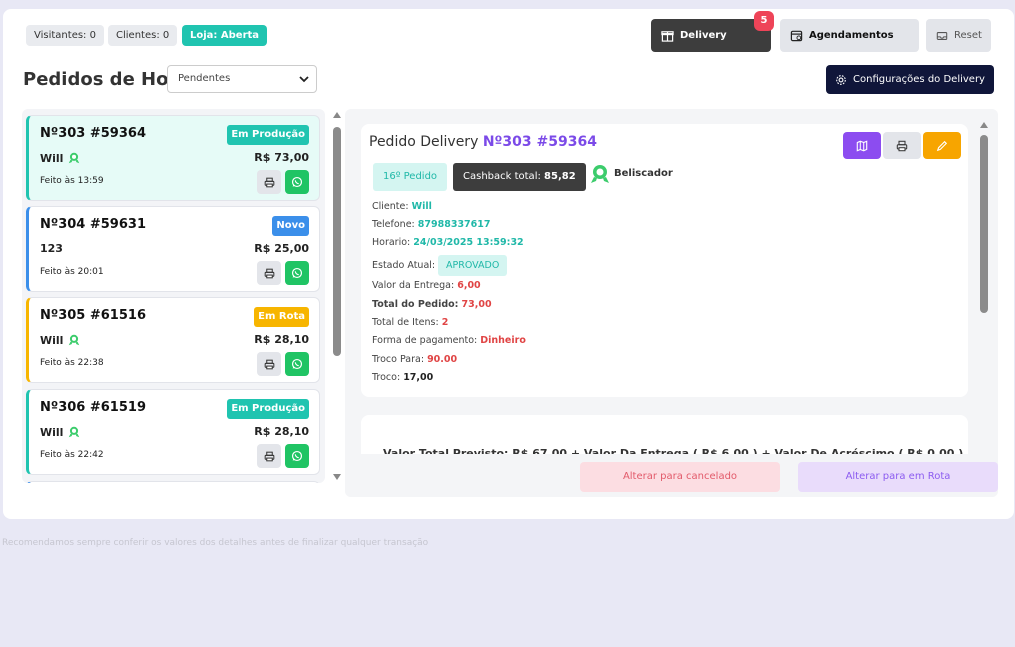 The height and width of the screenshot is (647, 1015). I want to click on orders-scrollbar-thumb, so click(337, 241).